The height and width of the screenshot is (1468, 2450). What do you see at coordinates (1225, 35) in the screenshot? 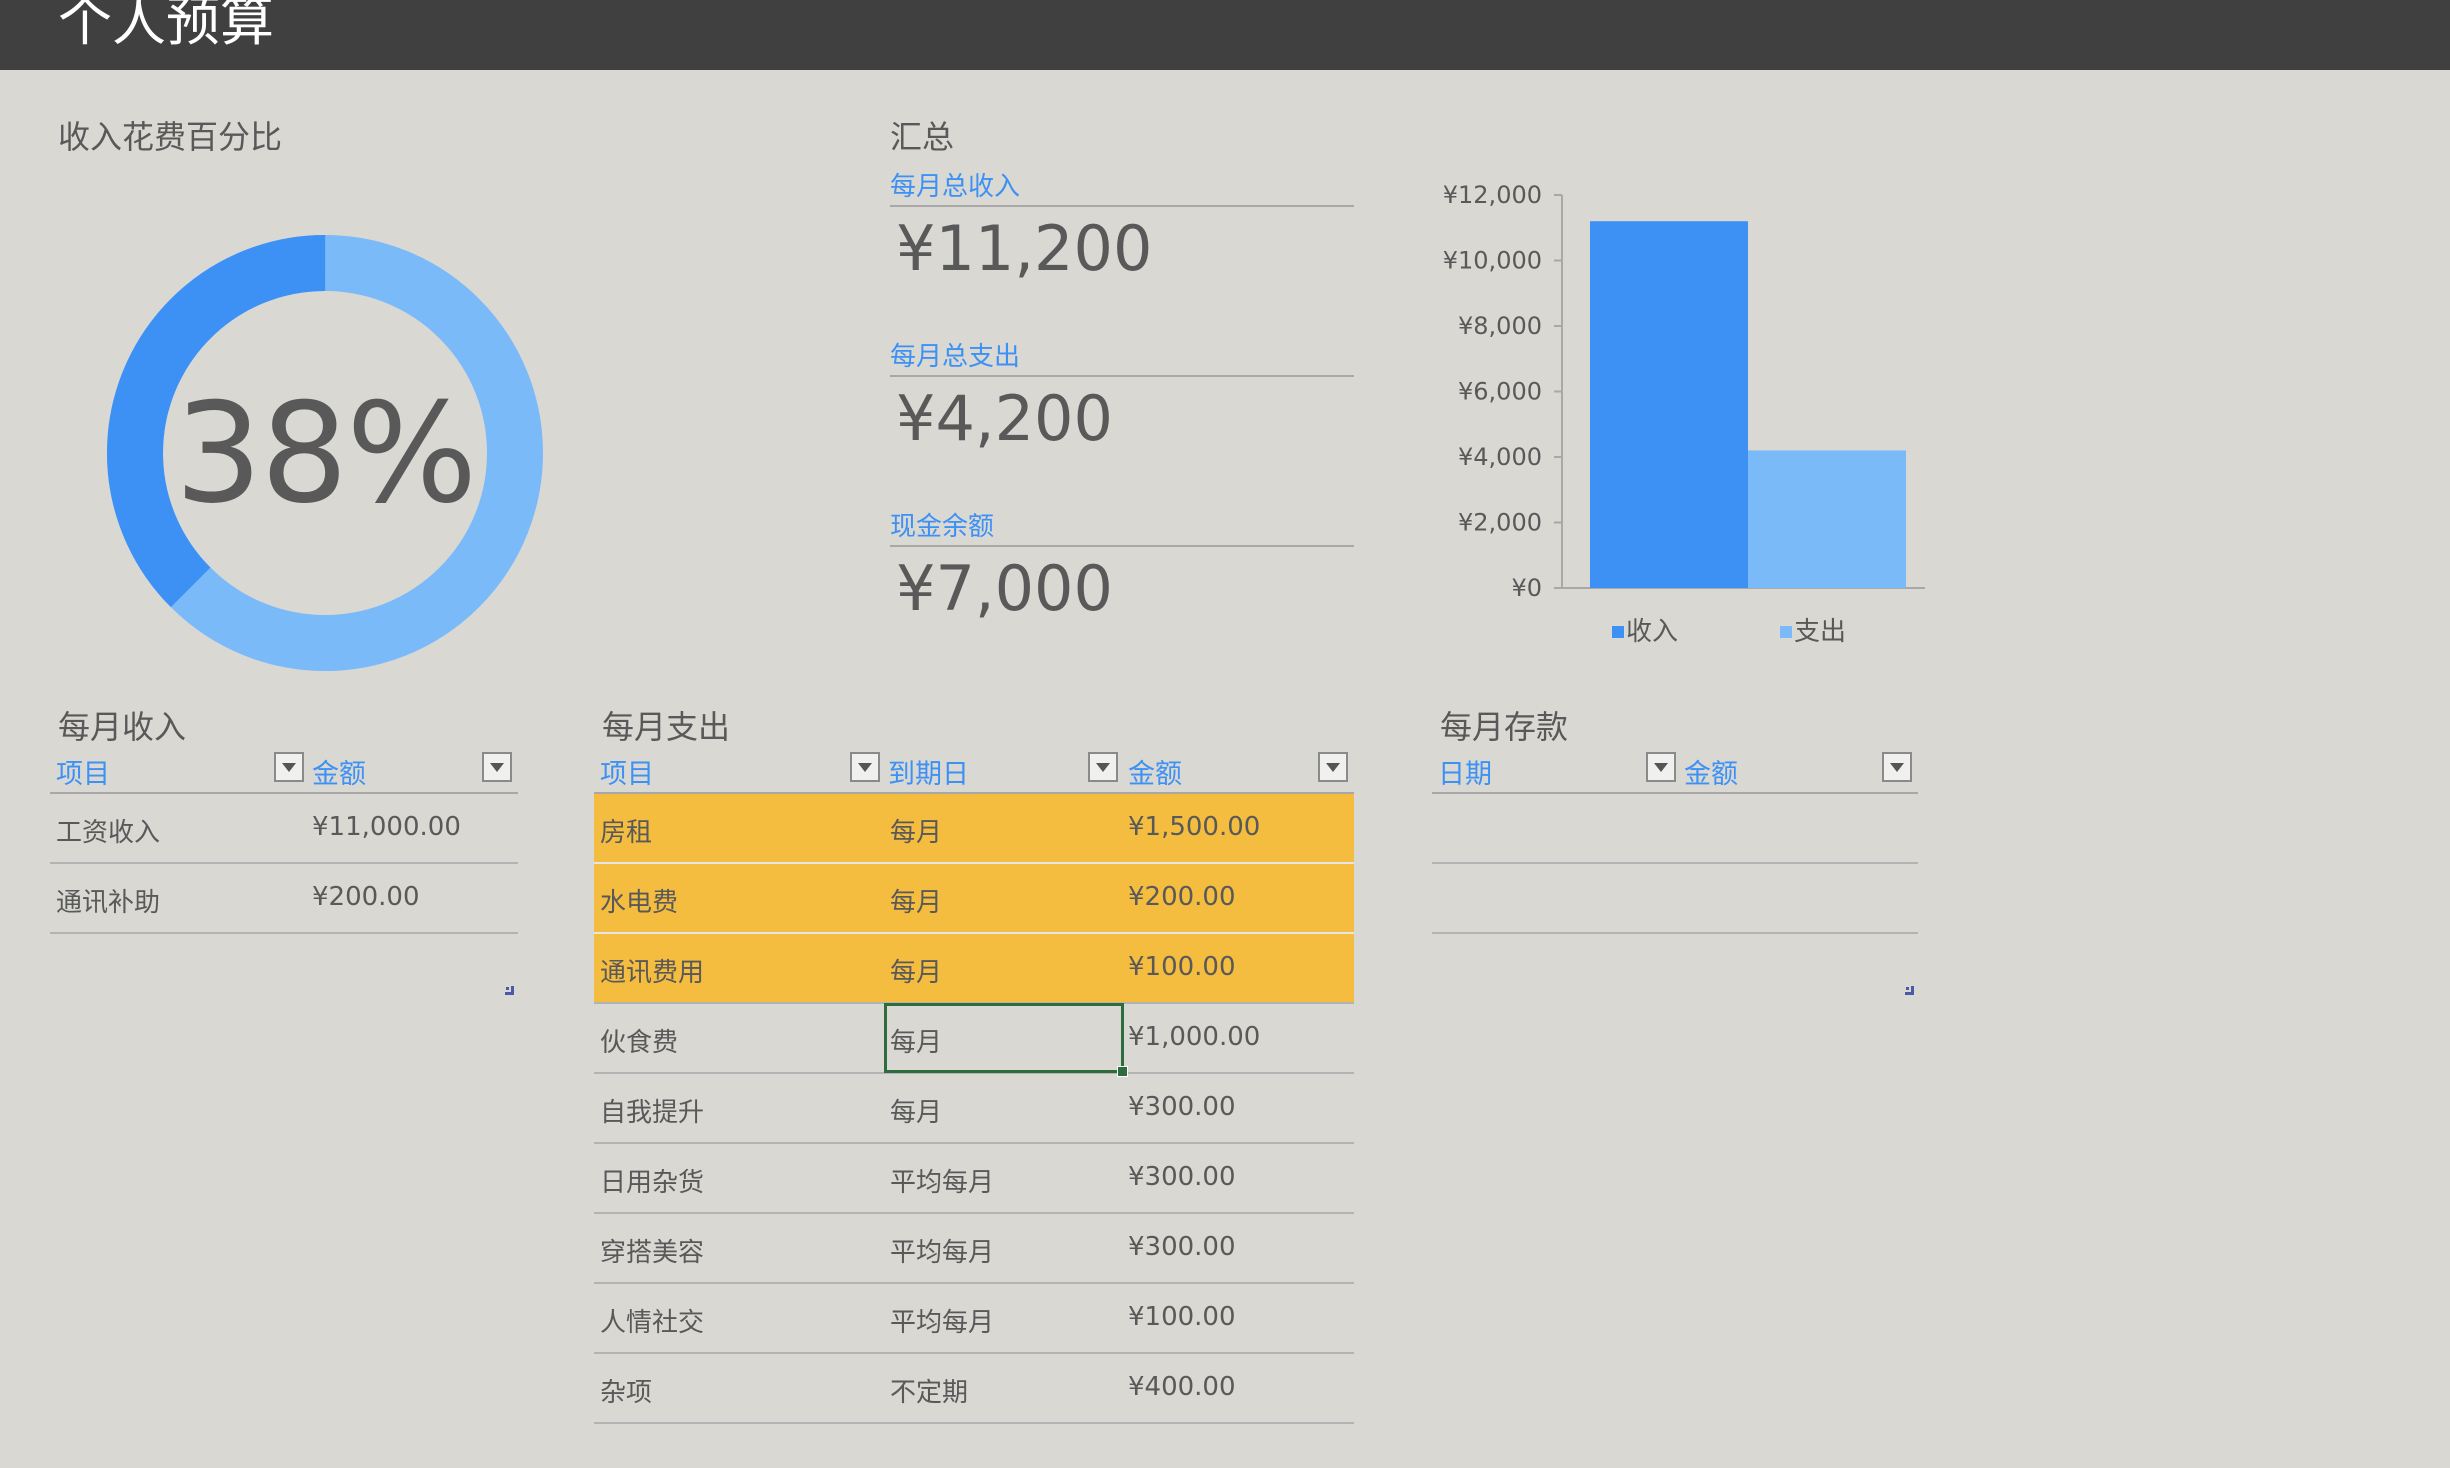
I see `title-bar: 个人预算` at bounding box center [1225, 35].